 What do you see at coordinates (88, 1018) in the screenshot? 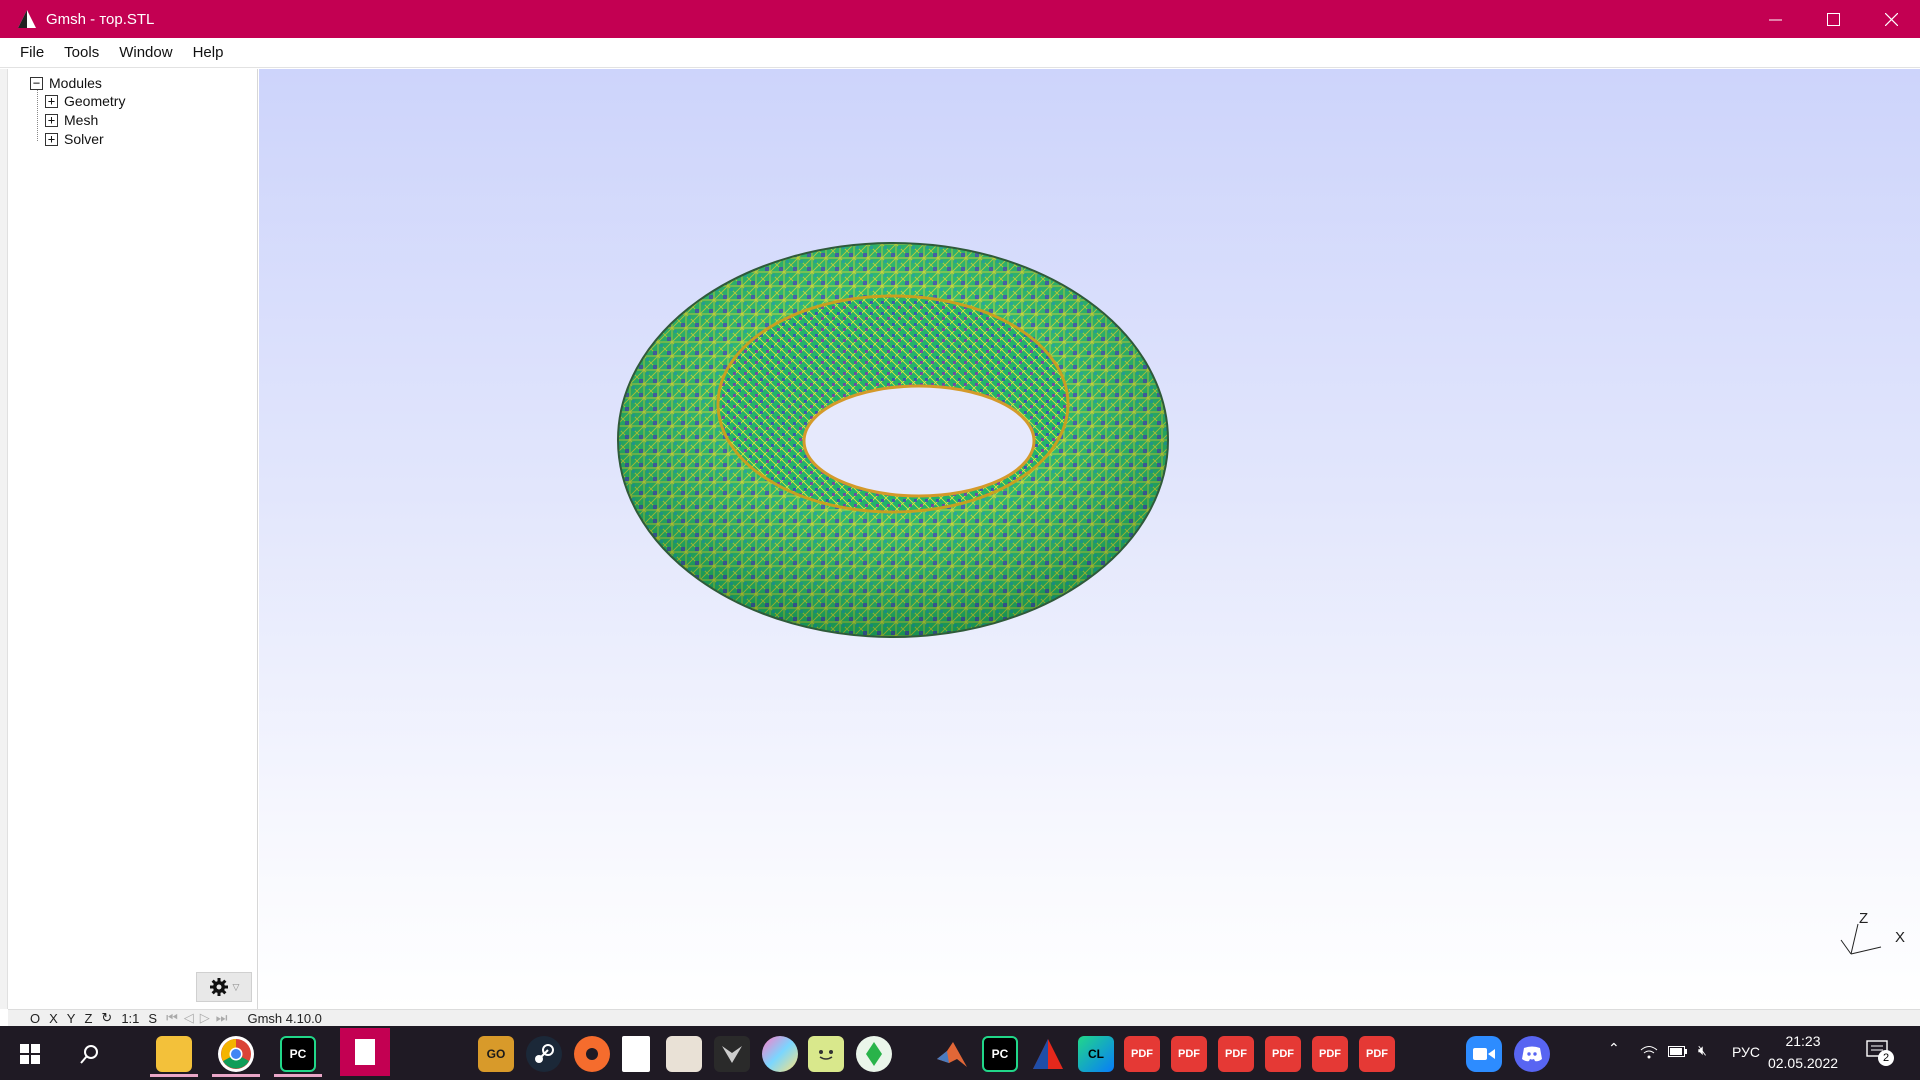
I see `view-z-button: Z` at bounding box center [88, 1018].